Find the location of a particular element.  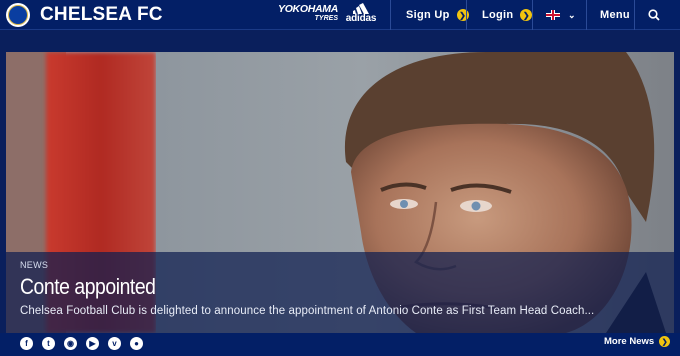

hero-headline: Conte appointed is located at coordinates (88, 287).